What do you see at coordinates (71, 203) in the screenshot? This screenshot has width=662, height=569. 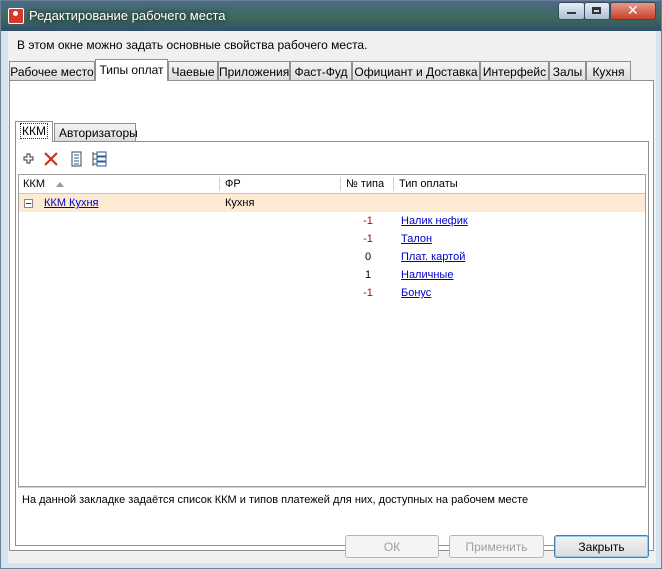 I see `kkm-link: ККМ Кухня` at bounding box center [71, 203].